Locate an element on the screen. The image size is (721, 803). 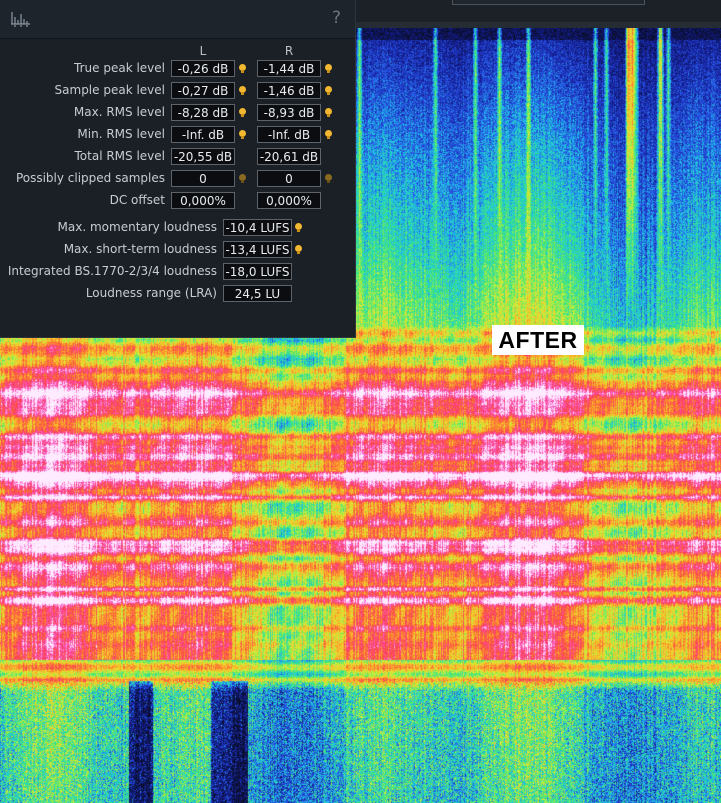
loudness-value: -13,4 LUFS is located at coordinates (257, 249).